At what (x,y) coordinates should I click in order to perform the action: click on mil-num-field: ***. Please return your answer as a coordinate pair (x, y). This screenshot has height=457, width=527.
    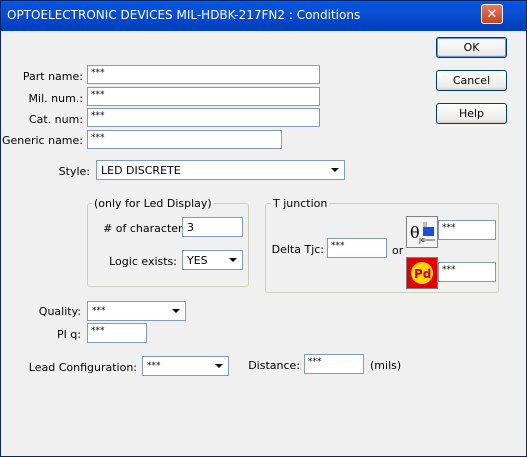
    Looking at the image, I should click on (203, 96).